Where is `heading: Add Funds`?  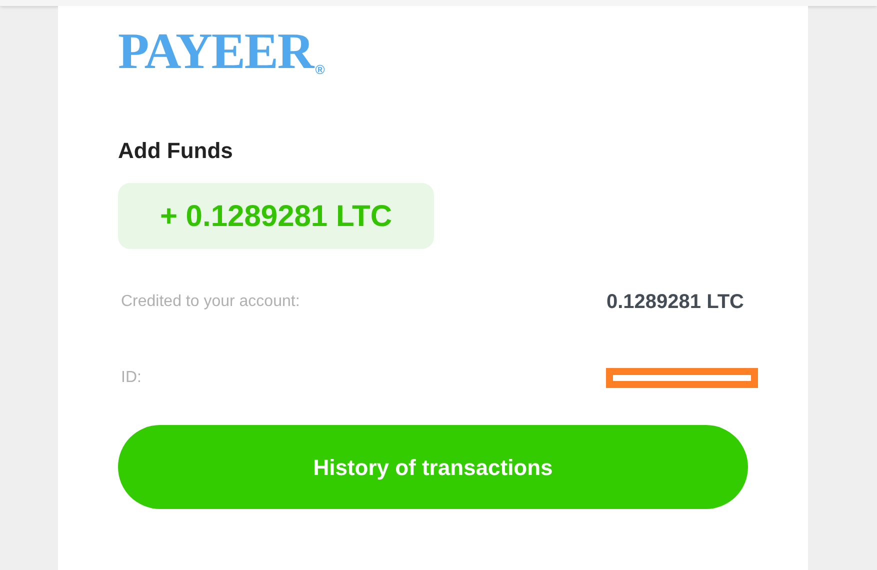
heading: Add Funds is located at coordinates (175, 150).